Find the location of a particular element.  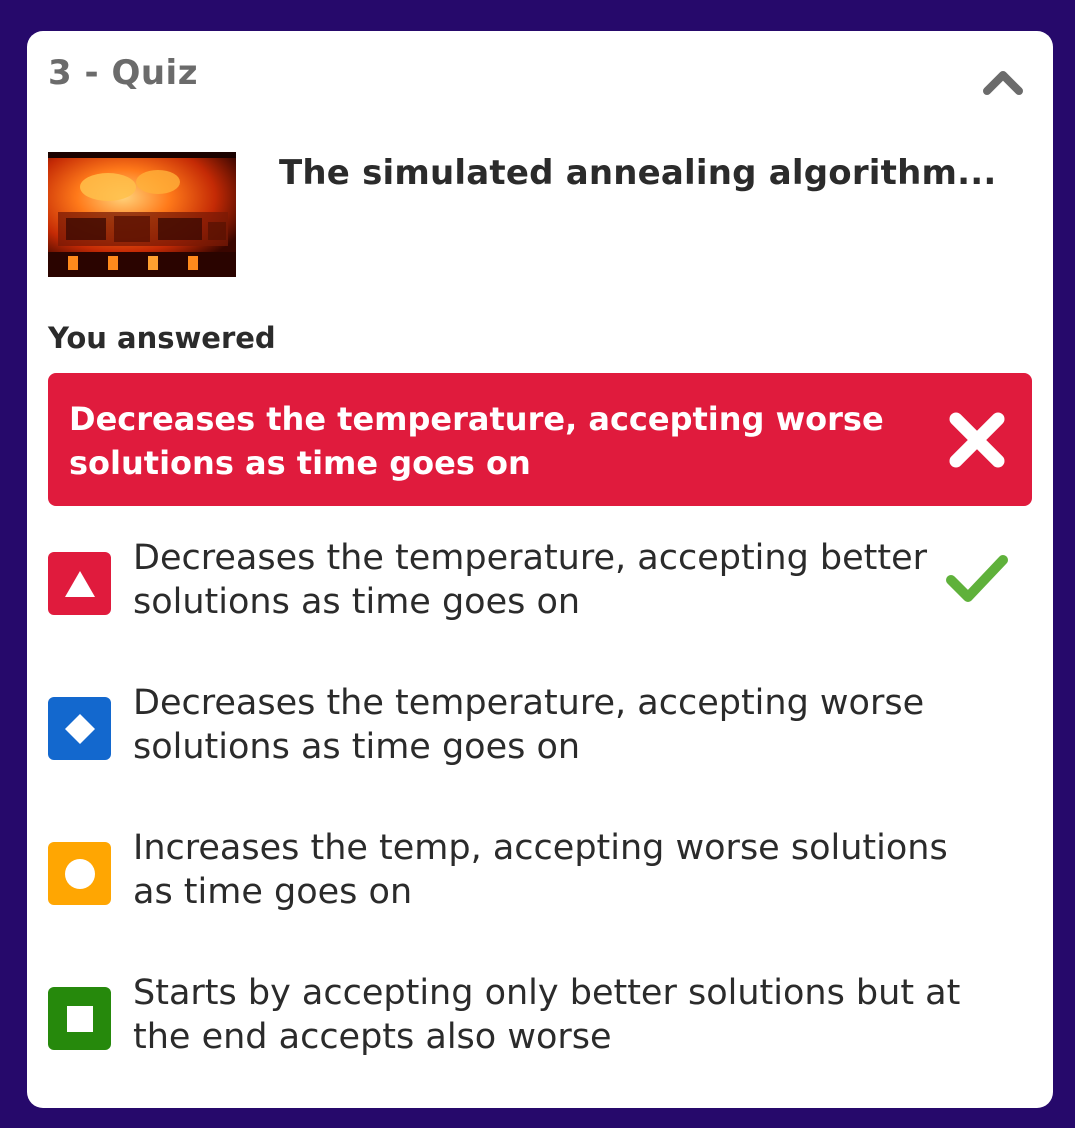

furnace-fire-thumbnail is located at coordinates (142, 214).